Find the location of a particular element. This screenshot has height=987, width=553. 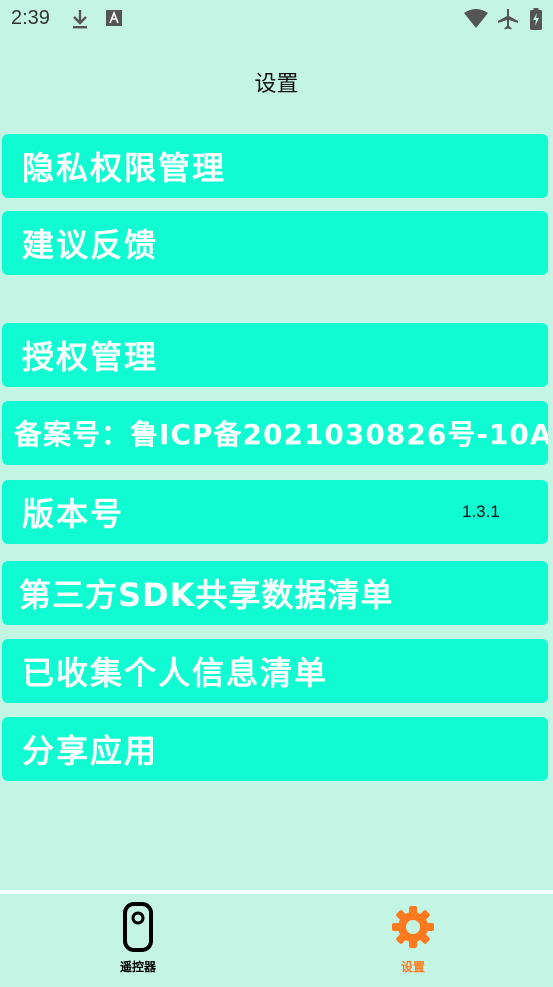

third-party-sdk-item: 第三方SDK共享数据清单 is located at coordinates (275, 593).